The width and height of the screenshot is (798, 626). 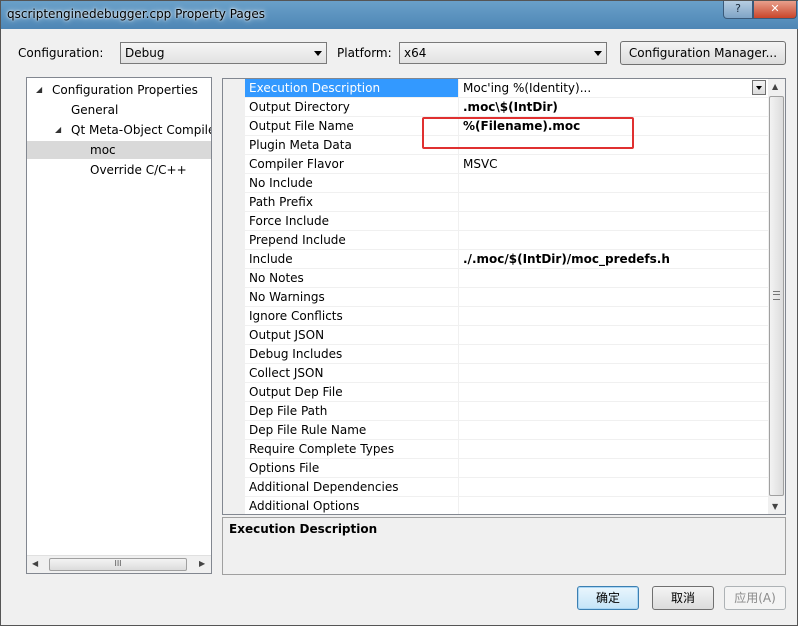 What do you see at coordinates (352, 297) in the screenshot?
I see `property-name: No Warnings` at bounding box center [352, 297].